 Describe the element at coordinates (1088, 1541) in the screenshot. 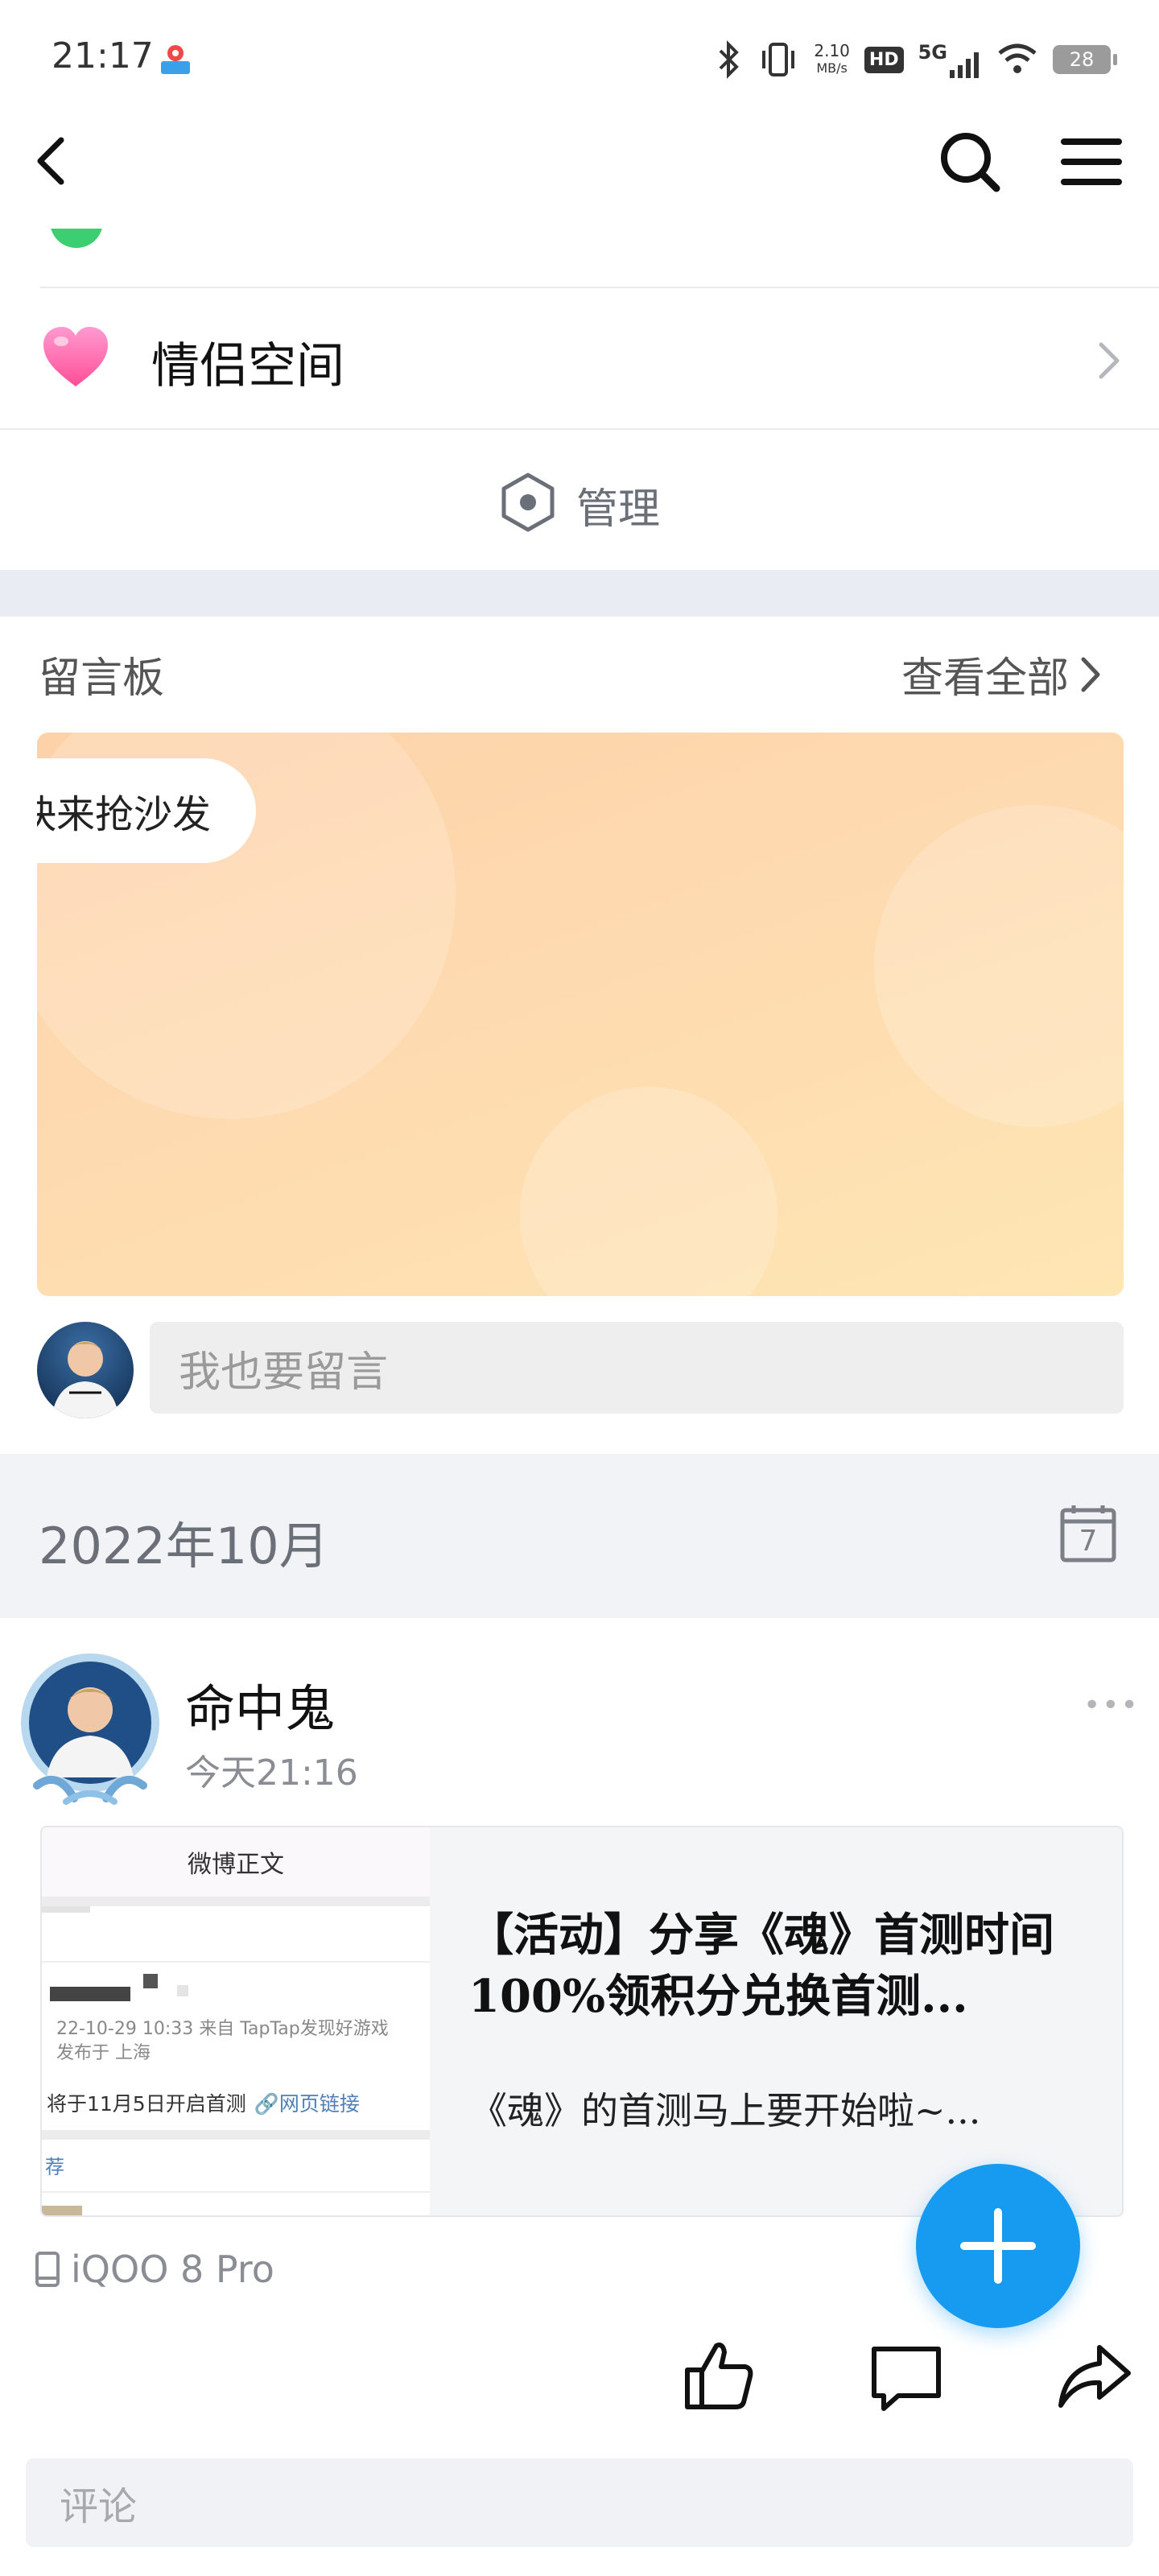

I see `calendar-day: 7` at that location.